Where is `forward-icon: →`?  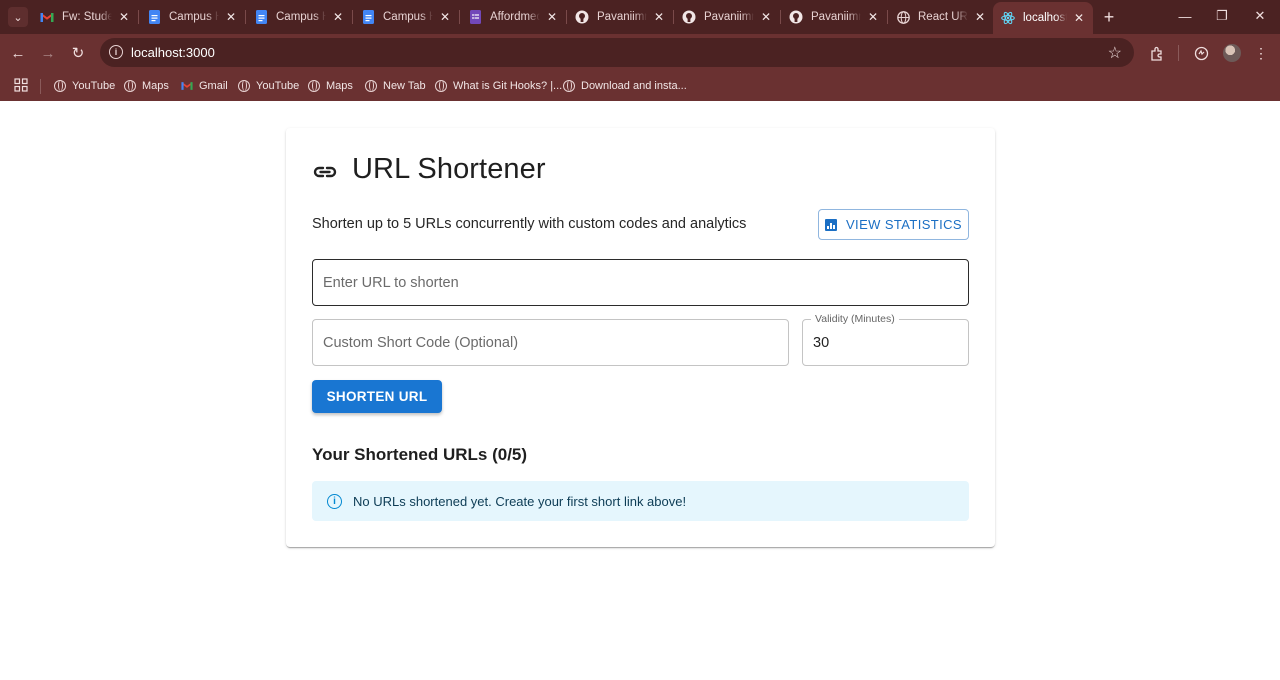 forward-icon: → is located at coordinates (48, 53).